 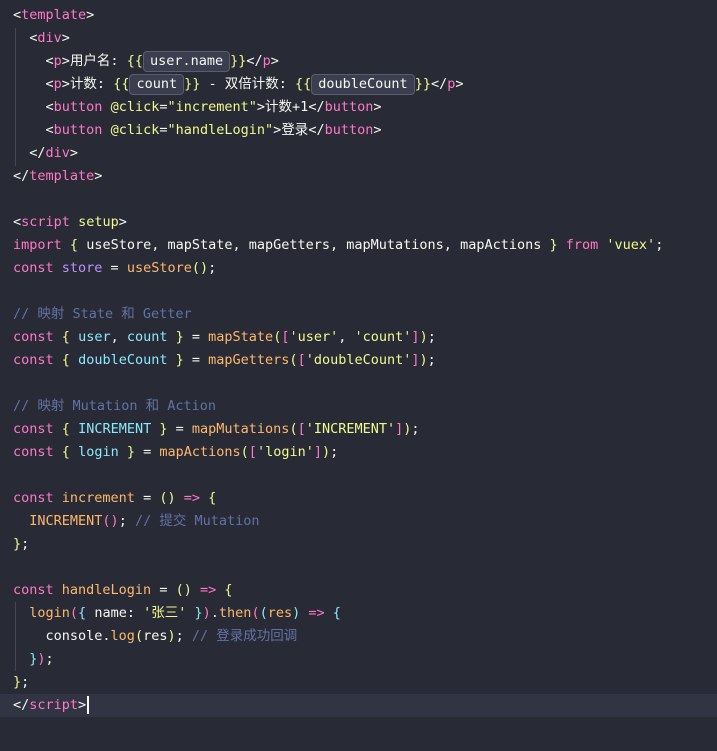 What do you see at coordinates (358, 452) in the screenshot?
I see `code-line: const { login } = mapActions(['login']);` at bounding box center [358, 452].